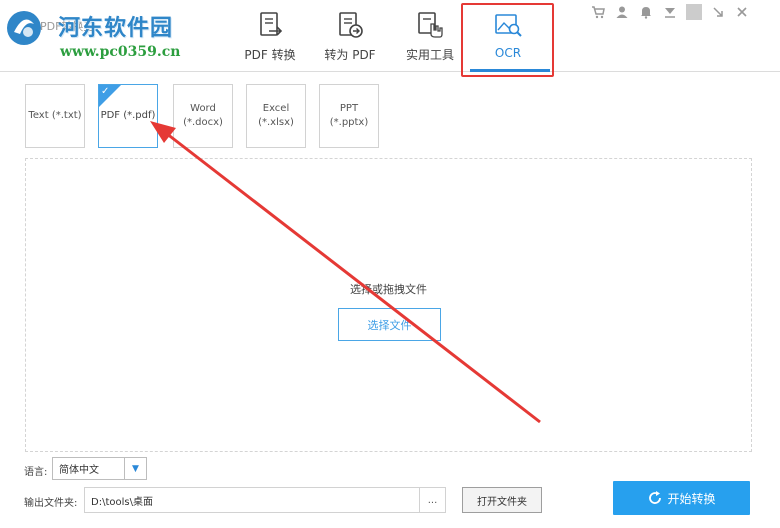 This screenshot has width=780, height=528. Describe the element at coordinates (718, 12) in the screenshot. I see `minimize-icon` at that location.